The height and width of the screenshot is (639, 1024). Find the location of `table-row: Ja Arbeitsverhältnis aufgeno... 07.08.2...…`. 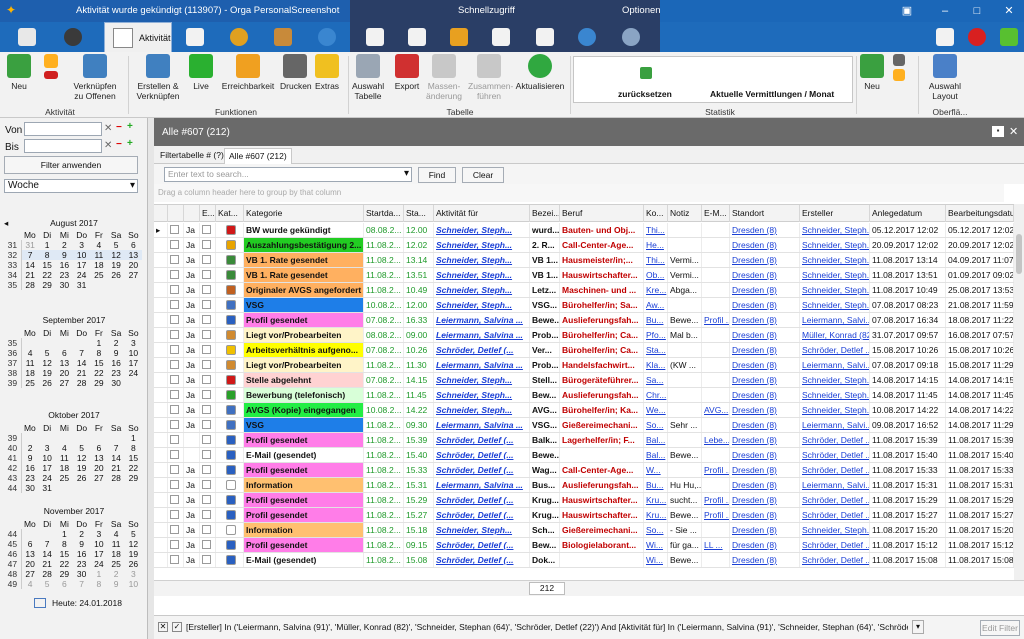

table-row: Ja Arbeitsverhältnis aufgeno... 07.08.2...… is located at coordinates (584, 350).